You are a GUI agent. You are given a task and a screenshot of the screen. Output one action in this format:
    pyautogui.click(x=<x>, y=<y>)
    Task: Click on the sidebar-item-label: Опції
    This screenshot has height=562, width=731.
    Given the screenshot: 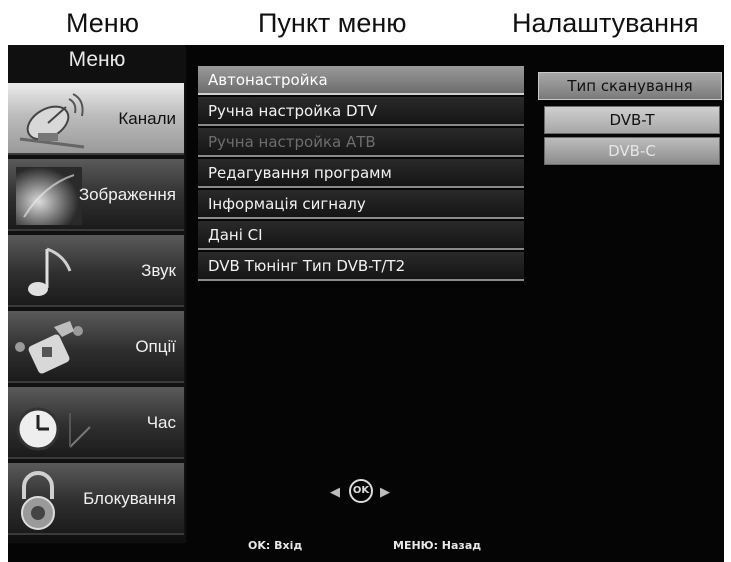 What is the action you would take?
    pyautogui.click(x=155, y=346)
    